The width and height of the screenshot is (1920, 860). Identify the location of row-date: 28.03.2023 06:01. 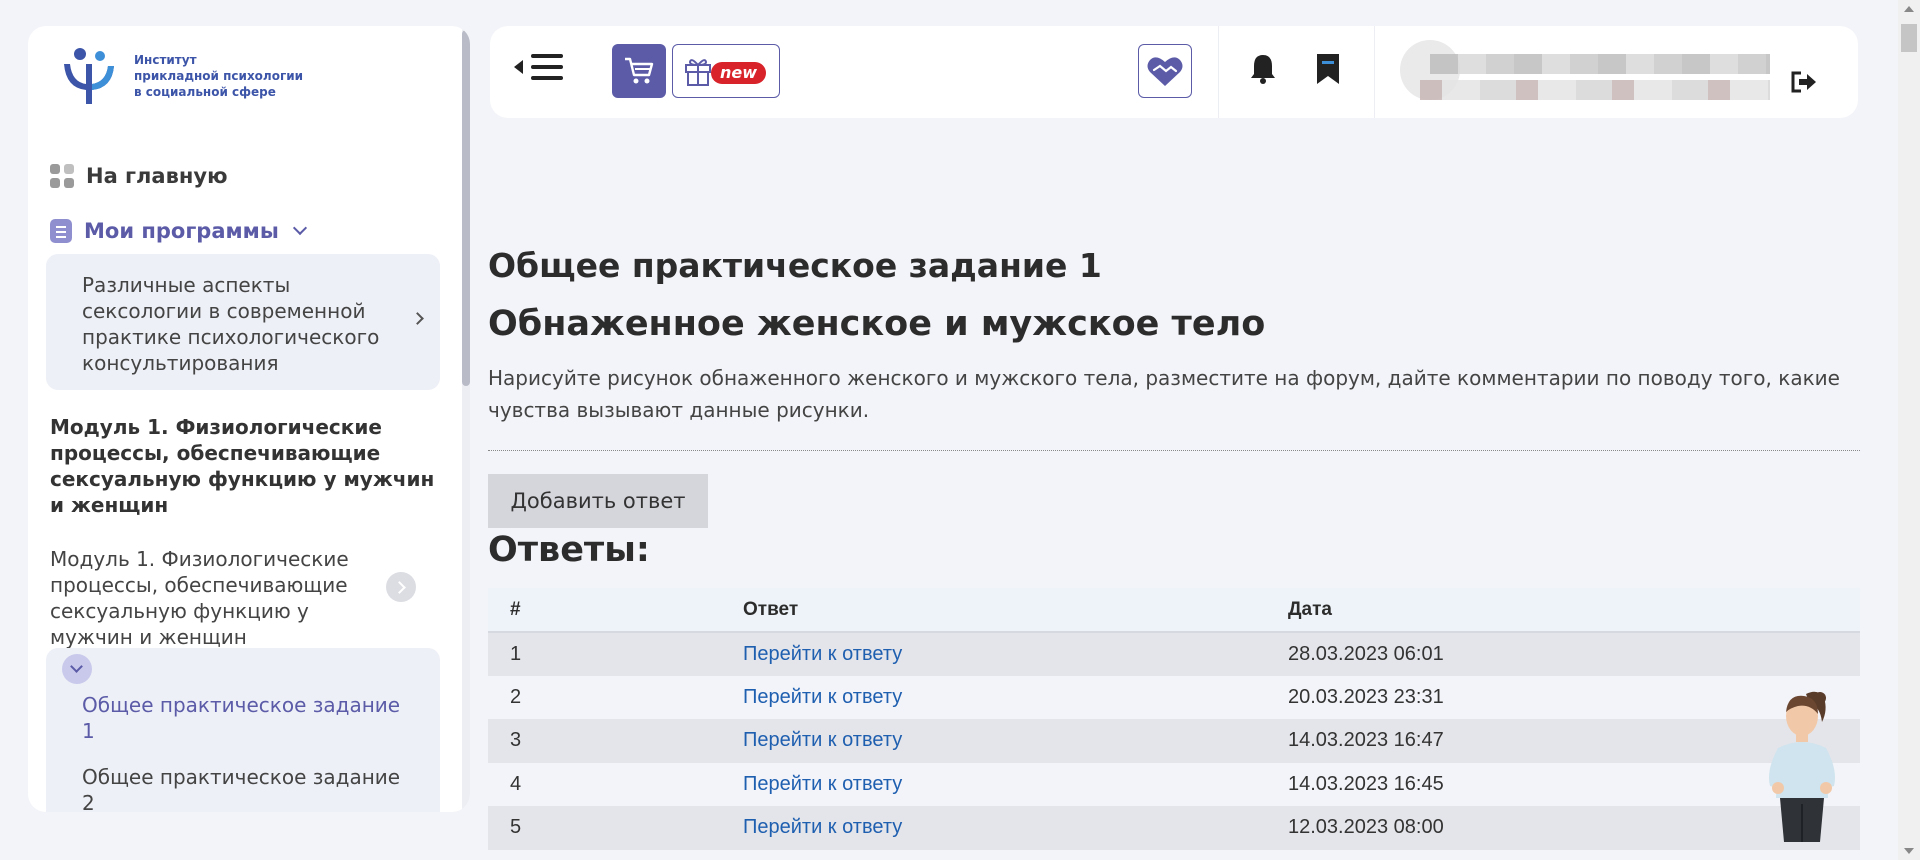
(1574, 654).